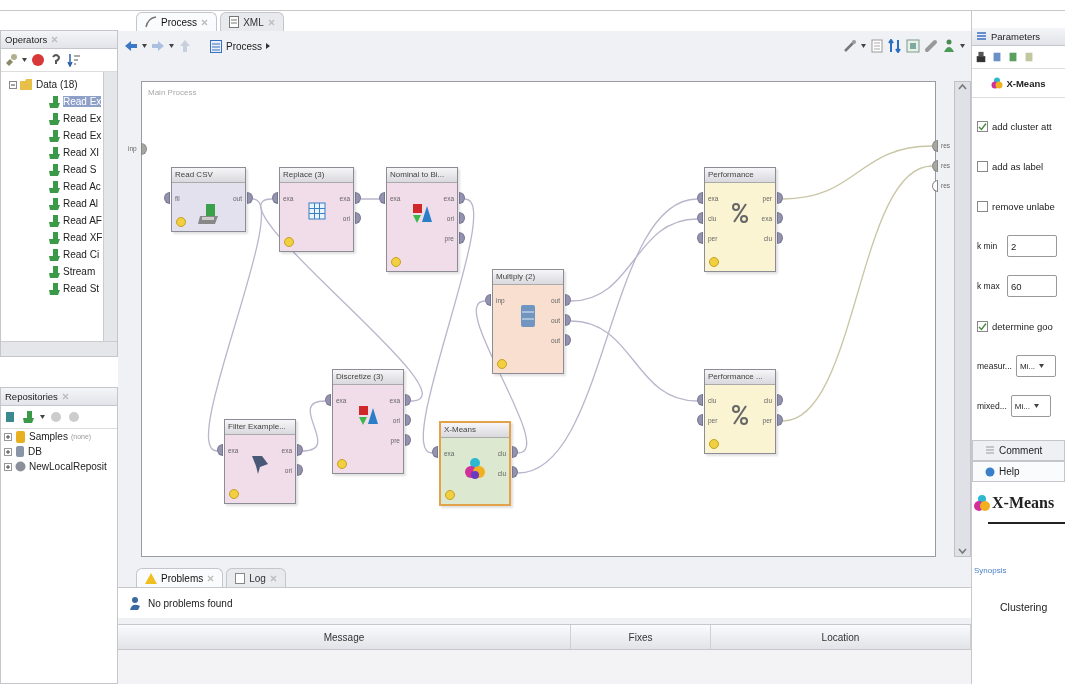  I want to click on collapse-icon, so click(13, 84).